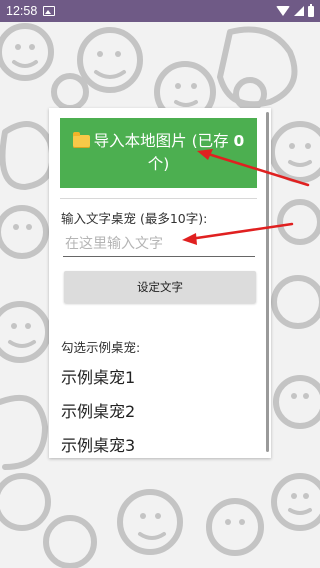 The height and width of the screenshot is (568, 320). I want to click on folder-icon, so click(81, 140).